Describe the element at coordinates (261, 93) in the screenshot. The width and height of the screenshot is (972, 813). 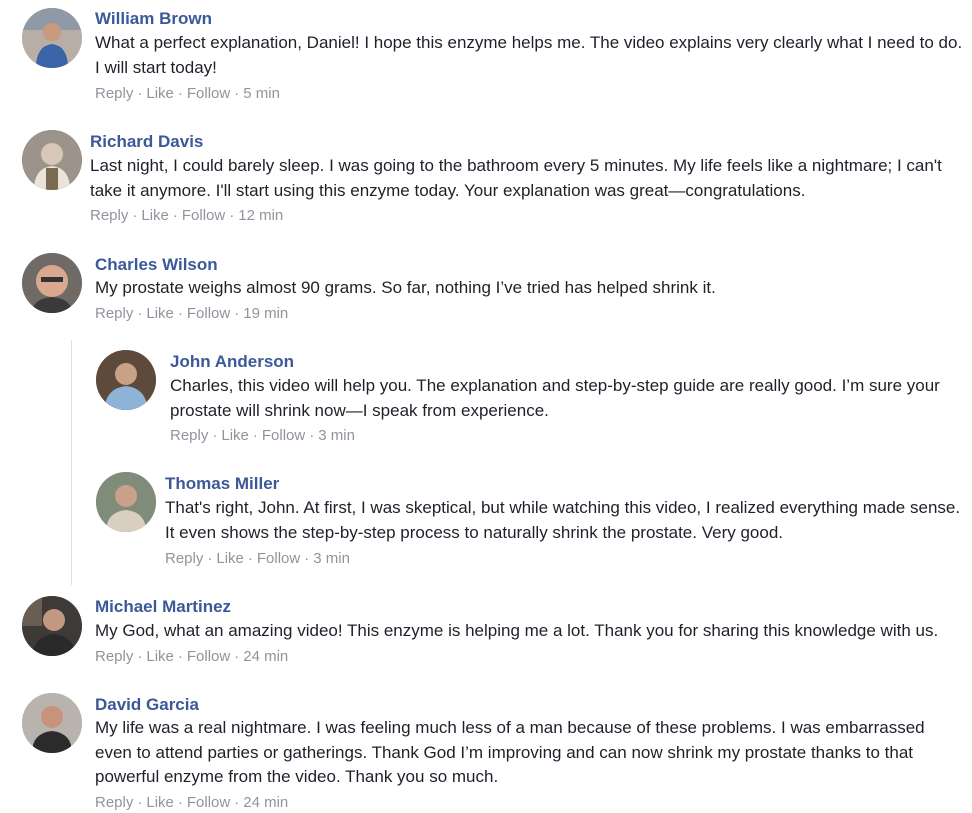
I see `timestamp: 5 min` at that location.